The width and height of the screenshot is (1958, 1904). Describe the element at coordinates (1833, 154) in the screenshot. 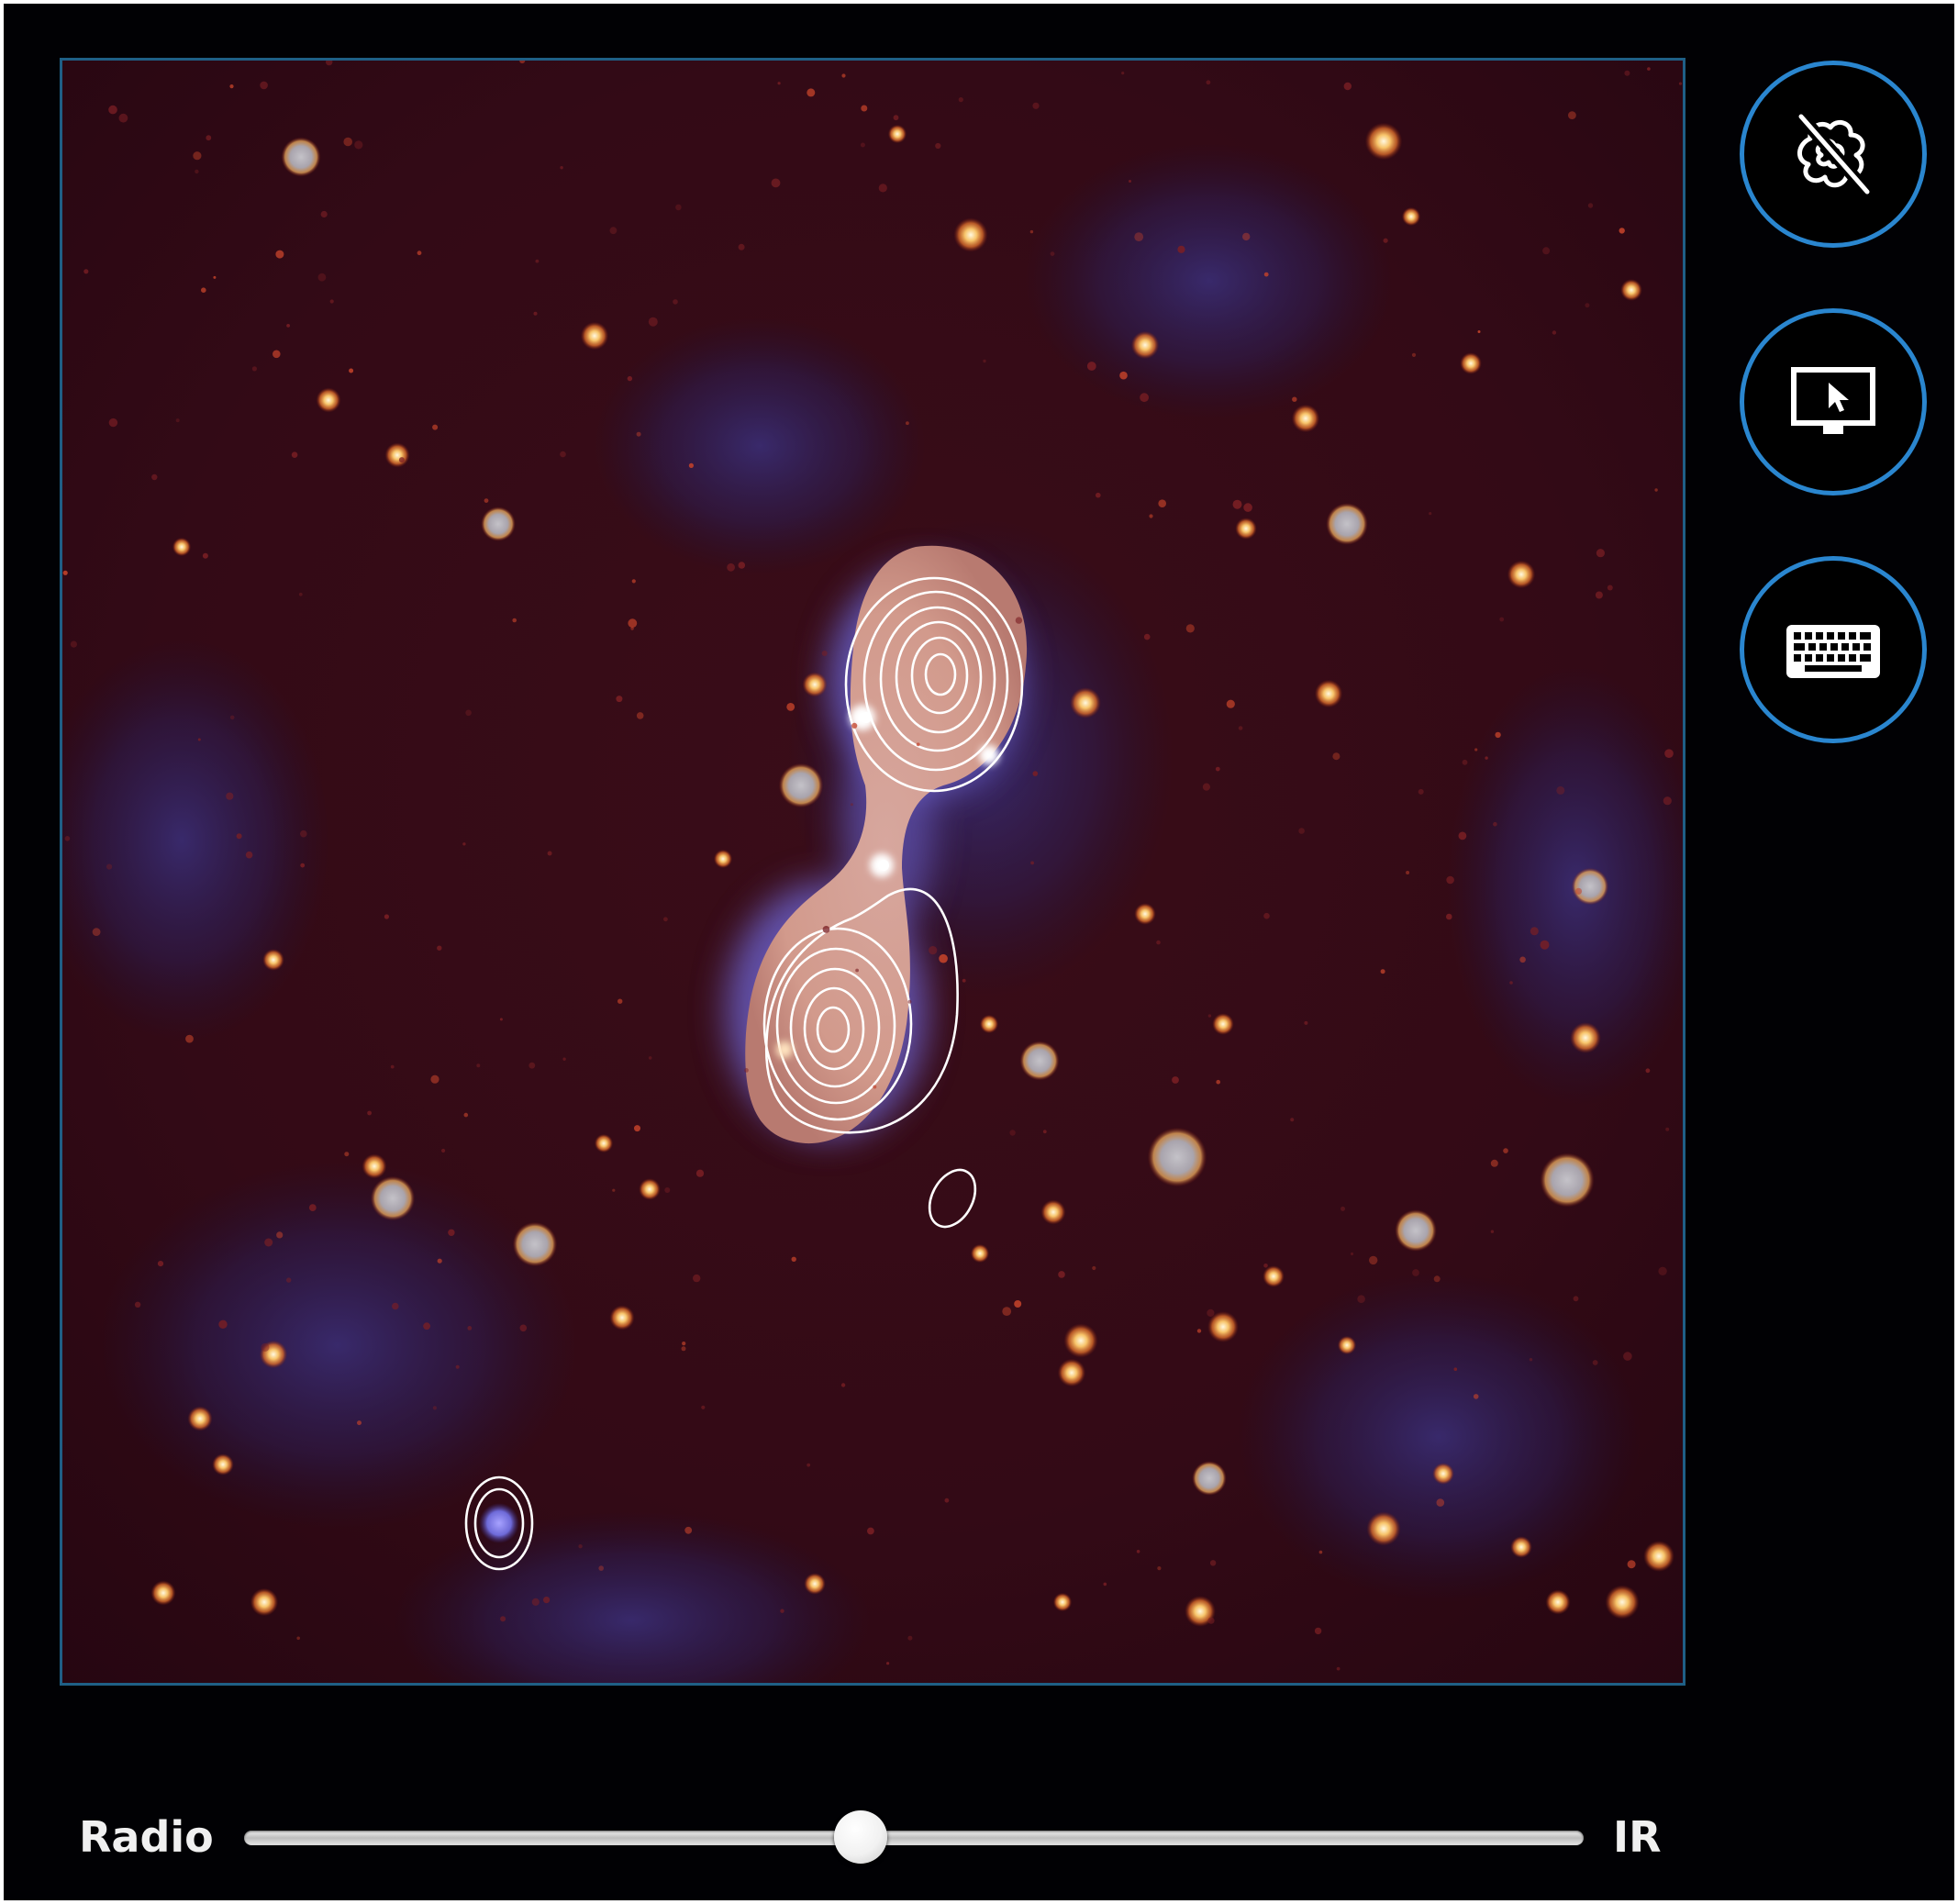

I see `hide-contours-button` at that location.